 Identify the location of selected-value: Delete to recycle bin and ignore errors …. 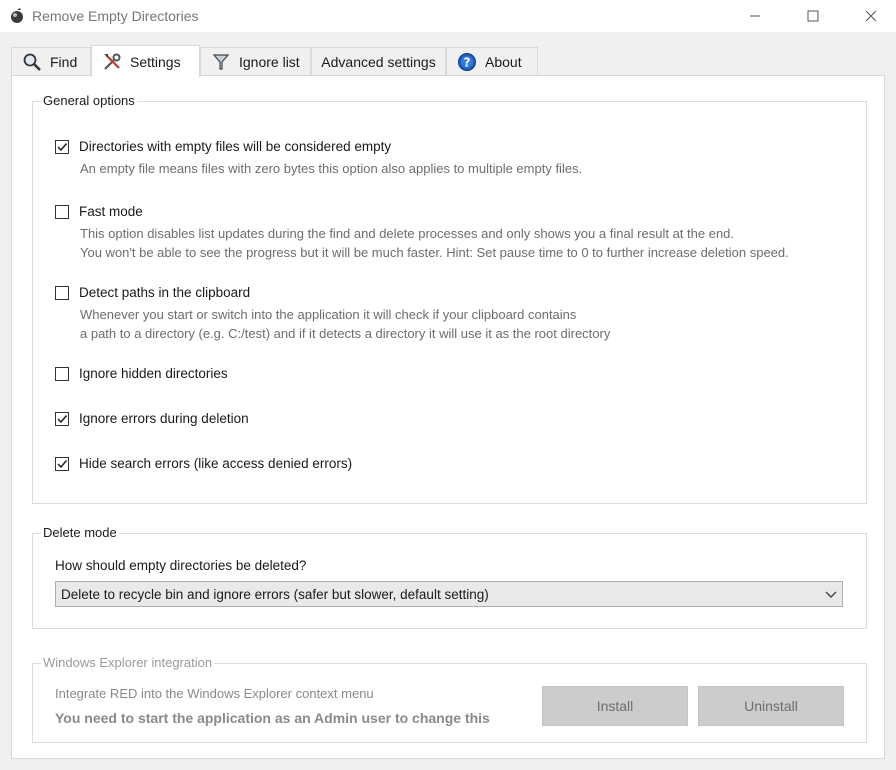
(275, 594).